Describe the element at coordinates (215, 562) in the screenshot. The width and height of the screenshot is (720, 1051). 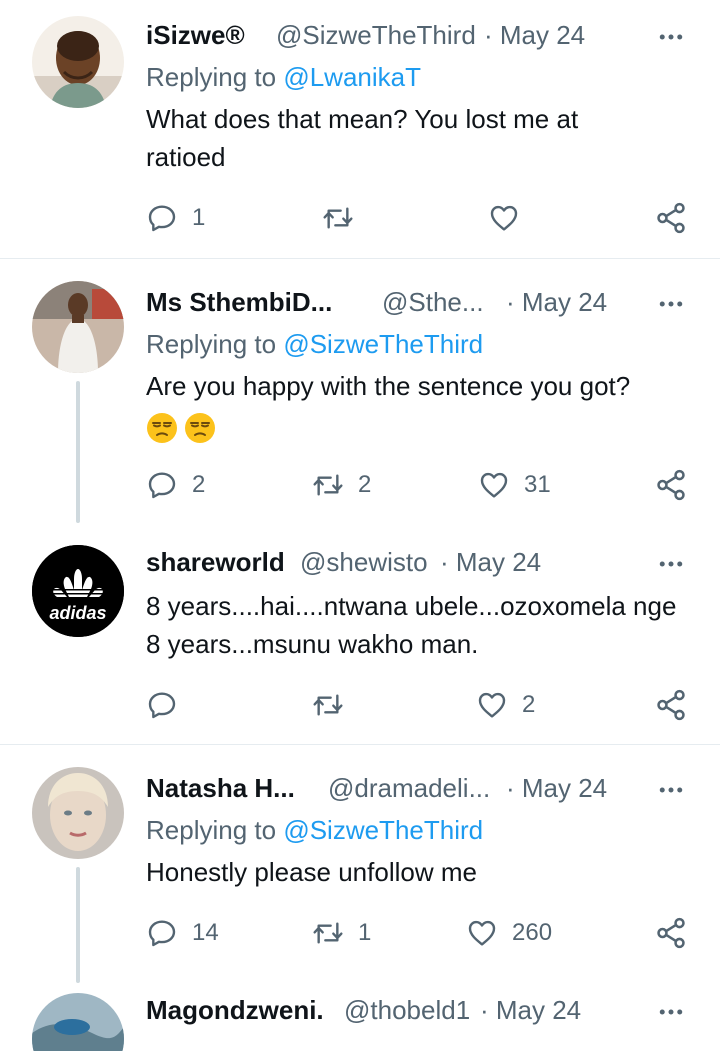
I see `display-name: shareworld` at that location.